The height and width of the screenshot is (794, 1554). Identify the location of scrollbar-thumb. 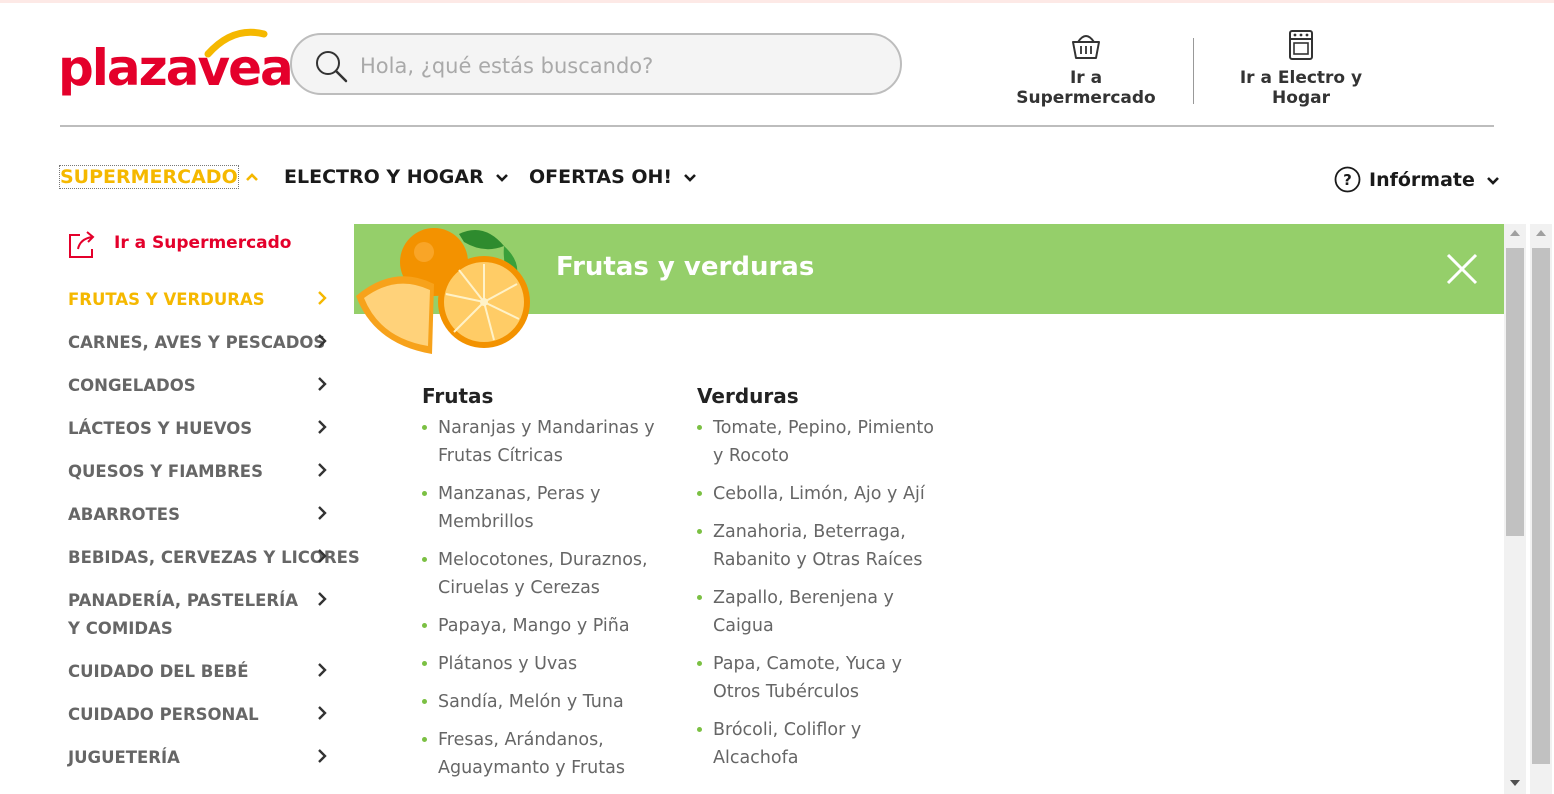
(1515, 392).